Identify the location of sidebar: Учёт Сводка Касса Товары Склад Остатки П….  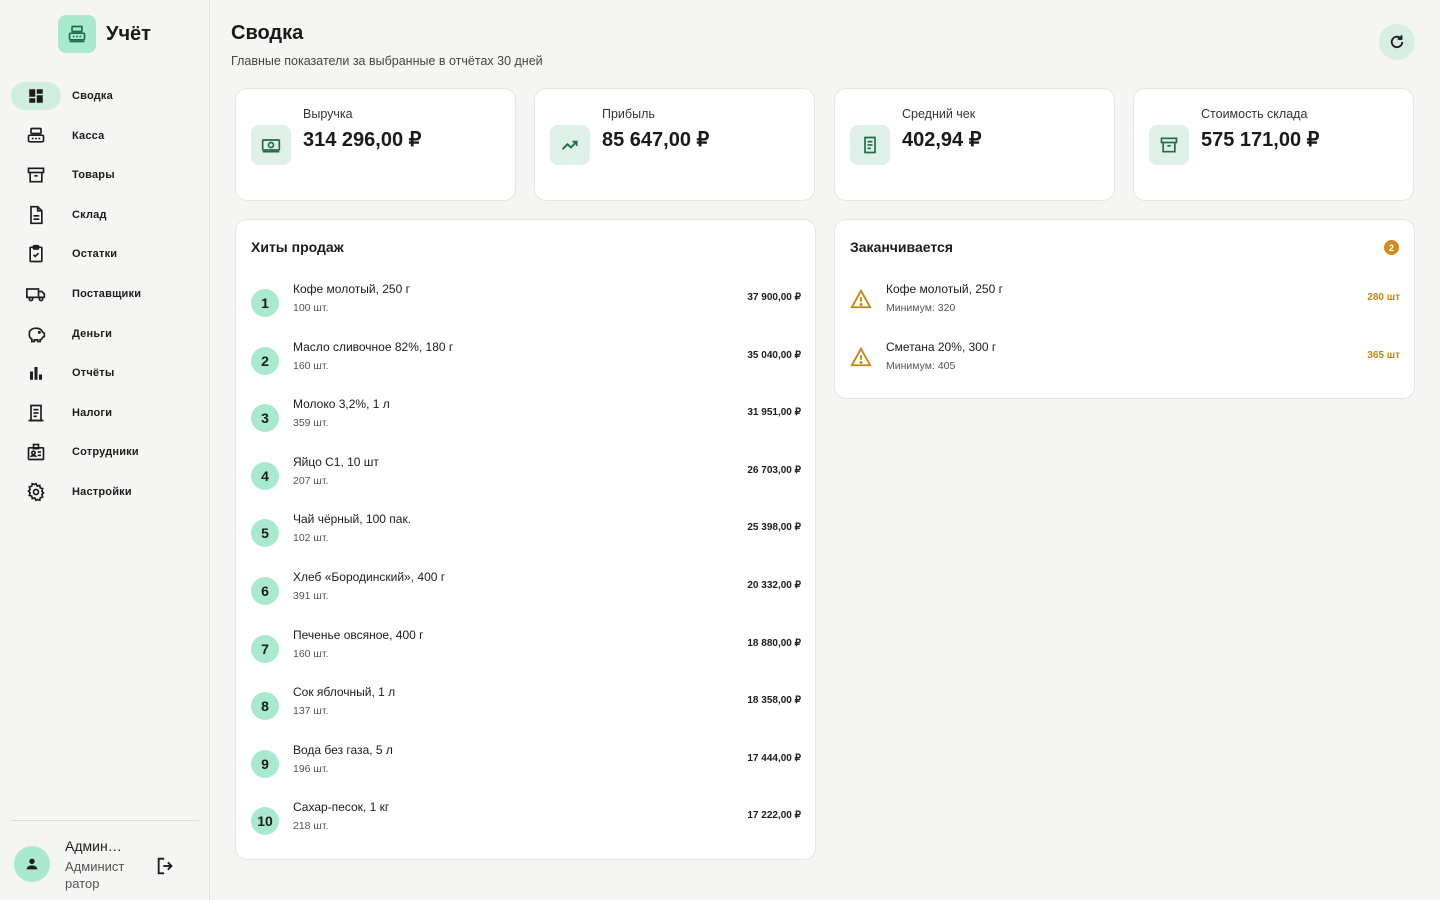
(105, 450).